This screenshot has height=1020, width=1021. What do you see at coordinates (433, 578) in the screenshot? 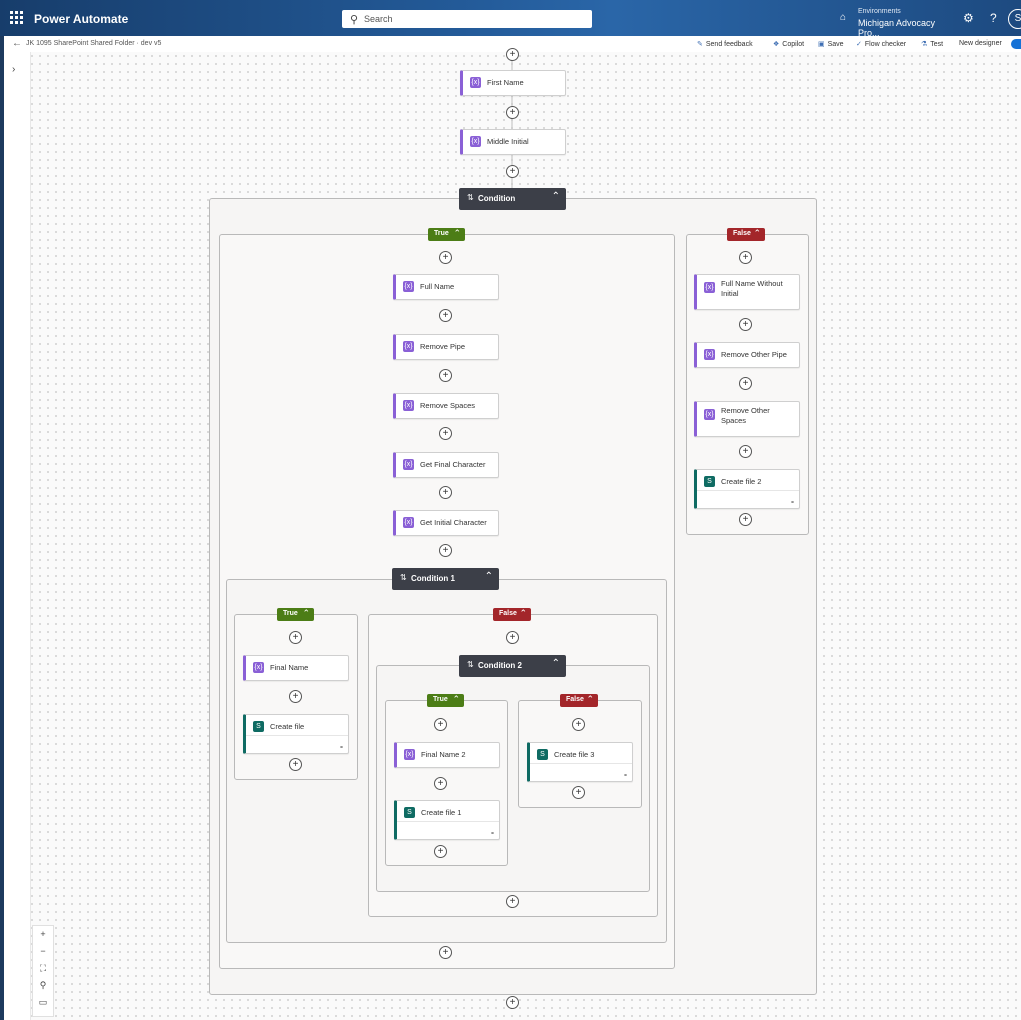
I see `condition-label: Condition 1` at bounding box center [433, 578].